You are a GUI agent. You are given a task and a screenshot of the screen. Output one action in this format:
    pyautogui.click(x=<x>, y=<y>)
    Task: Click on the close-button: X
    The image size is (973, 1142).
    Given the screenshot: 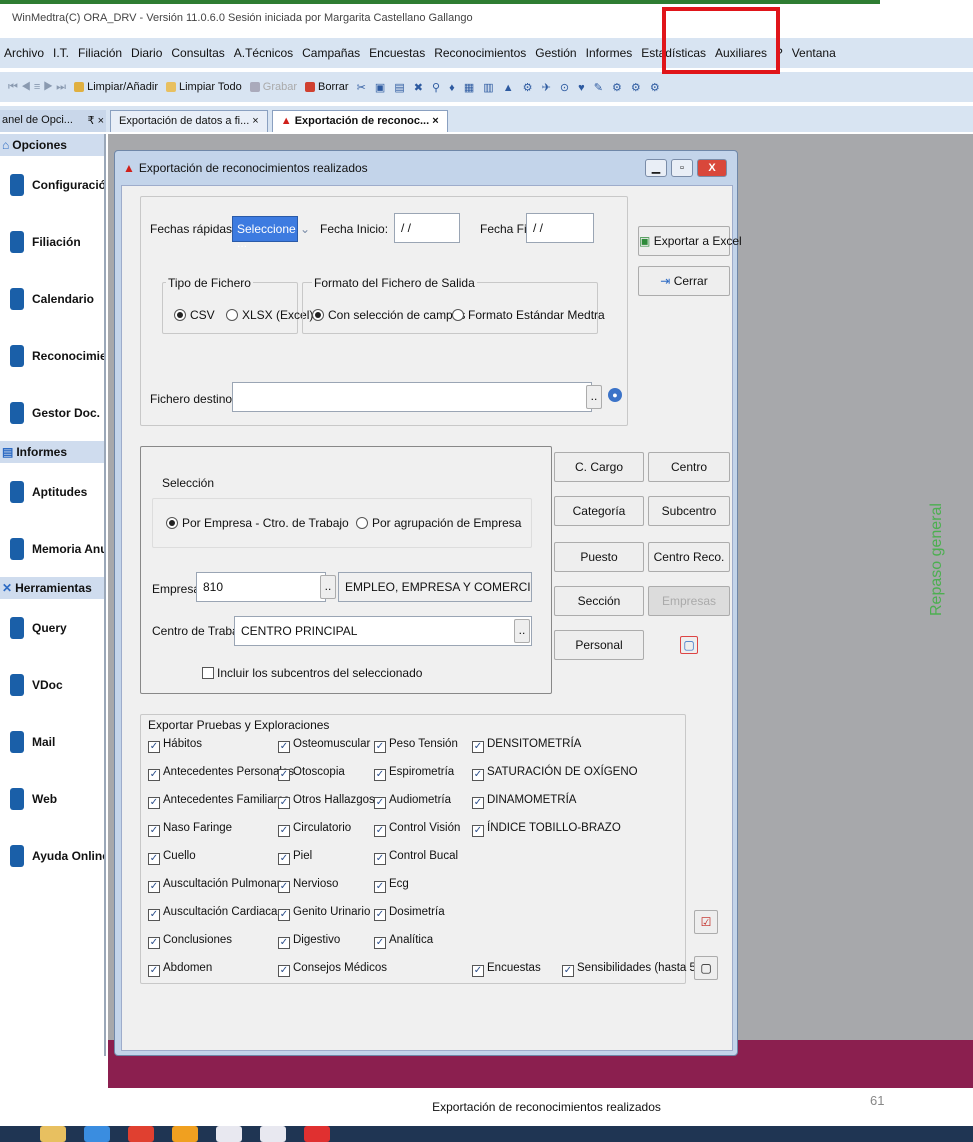 What is the action you would take?
    pyautogui.click(x=712, y=168)
    